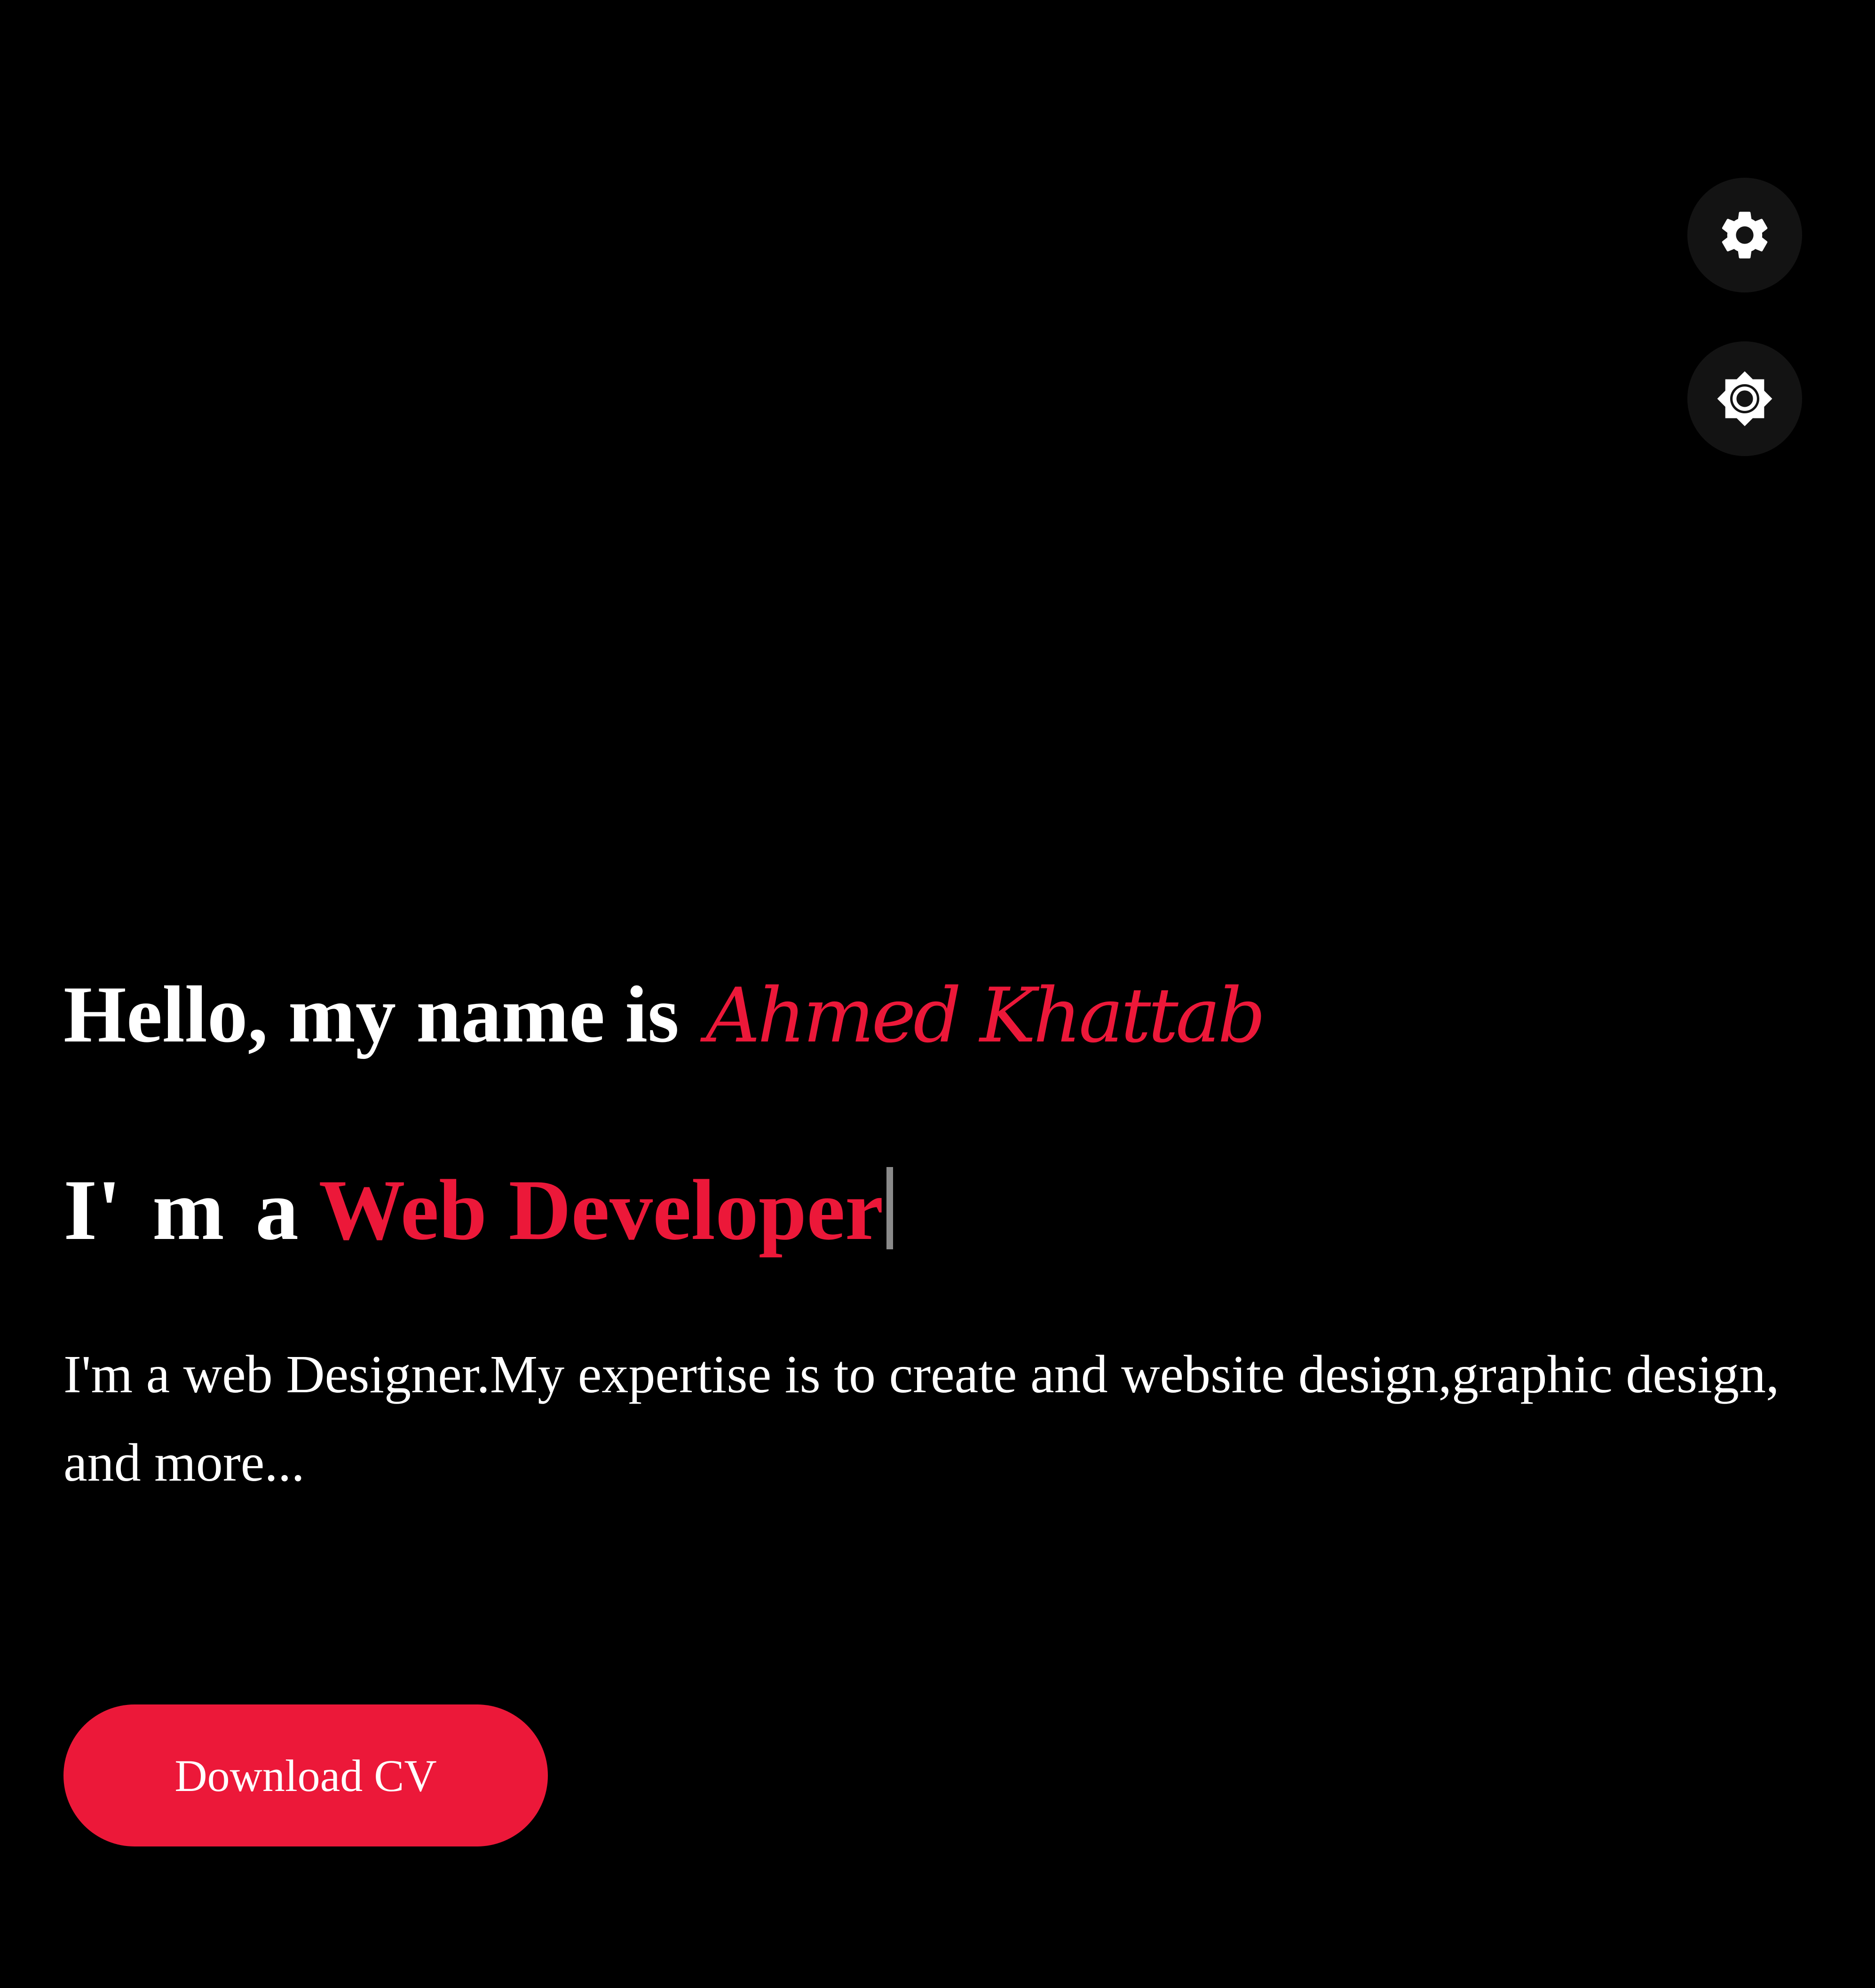  I want to click on role-prefix-text: I' m a, so click(181, 1209).